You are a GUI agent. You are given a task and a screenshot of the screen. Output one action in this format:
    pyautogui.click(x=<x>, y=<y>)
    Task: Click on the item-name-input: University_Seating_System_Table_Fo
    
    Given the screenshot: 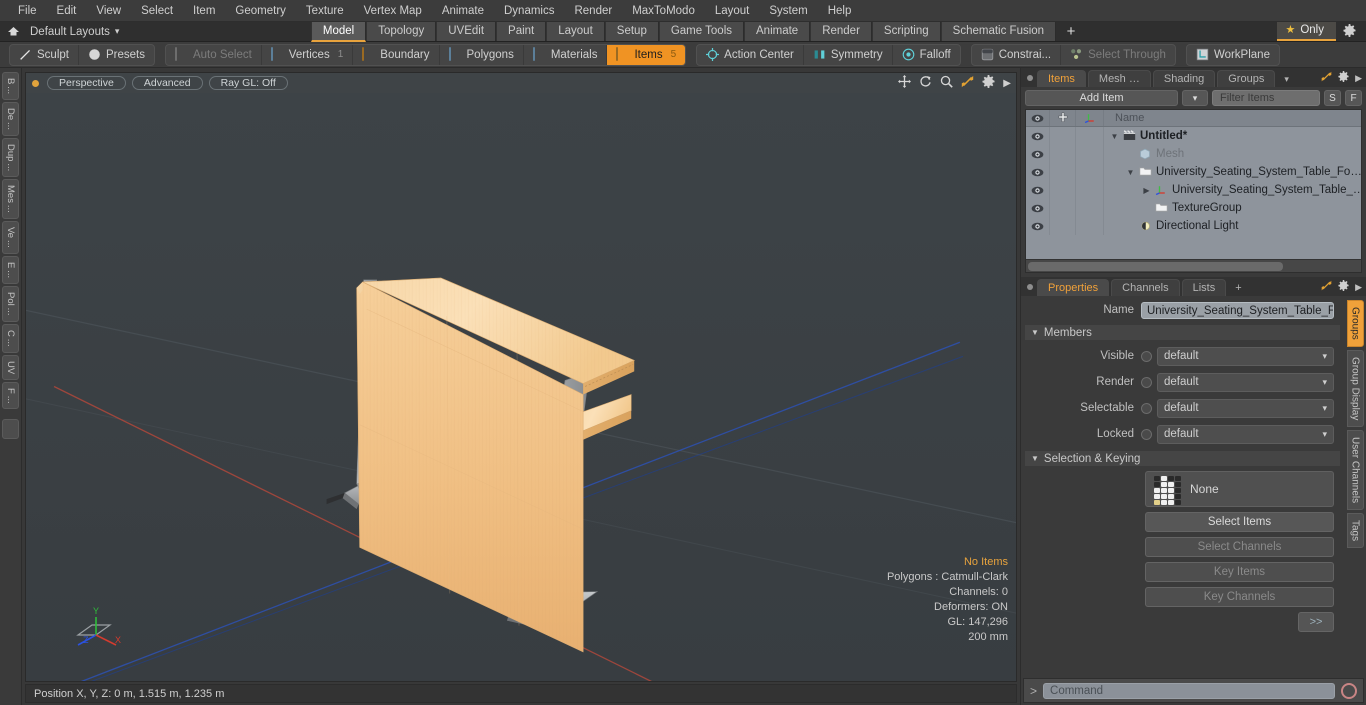 What is the action you would take?
    pyautogui.click(x=1237, y=310)
    